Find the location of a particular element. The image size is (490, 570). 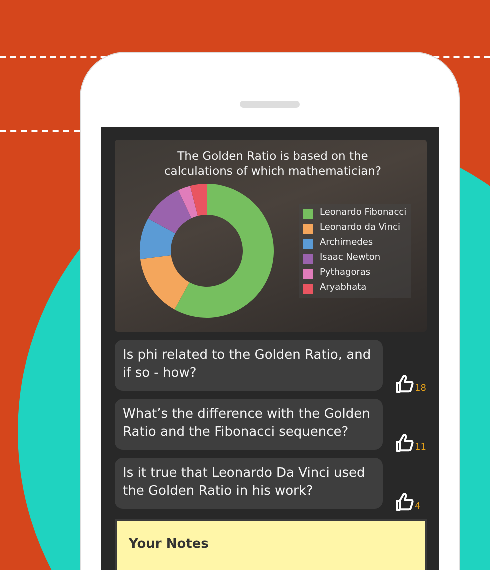

question-bubble: What’s the difference with the Golden Ratio and the Fibonacci sequence? is located at coordinates (249, 424).